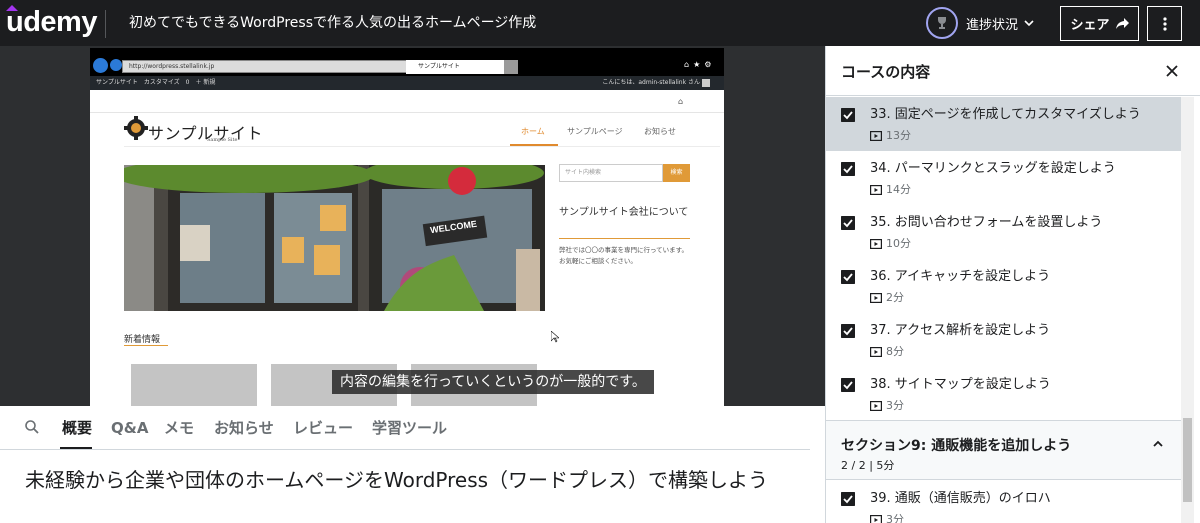 The width and height of the screenshot is (1200, 523). What do you see at coordinates (898, 243) in the screenshot?
I see `lesson-duration: 10分` at bounding box center [898, 243].